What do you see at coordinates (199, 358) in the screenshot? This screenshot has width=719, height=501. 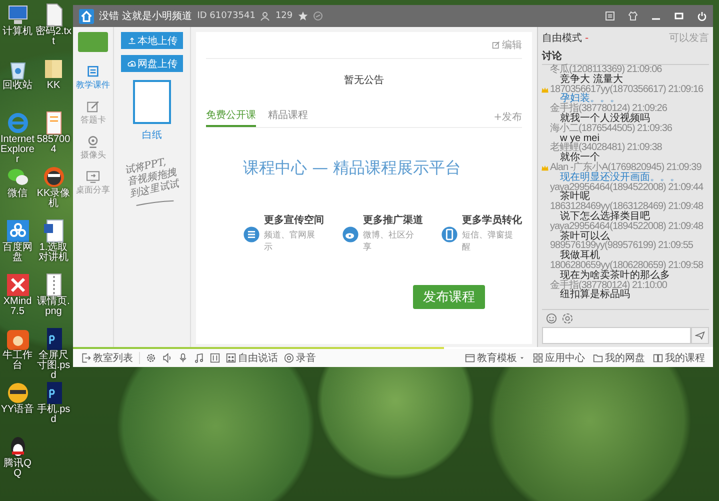 I see `music-note-icon` at bounding box center [199, 358].